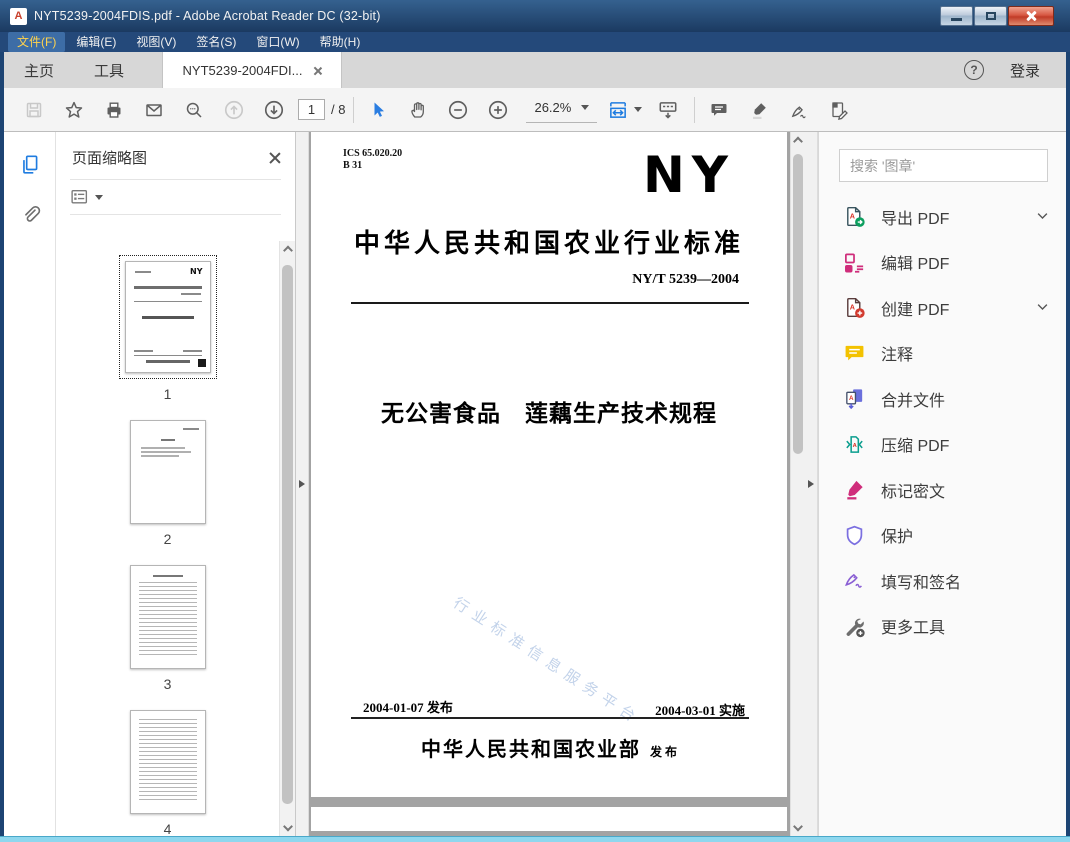  I want to click on menu-file: 文件(F), so click(37, 42).